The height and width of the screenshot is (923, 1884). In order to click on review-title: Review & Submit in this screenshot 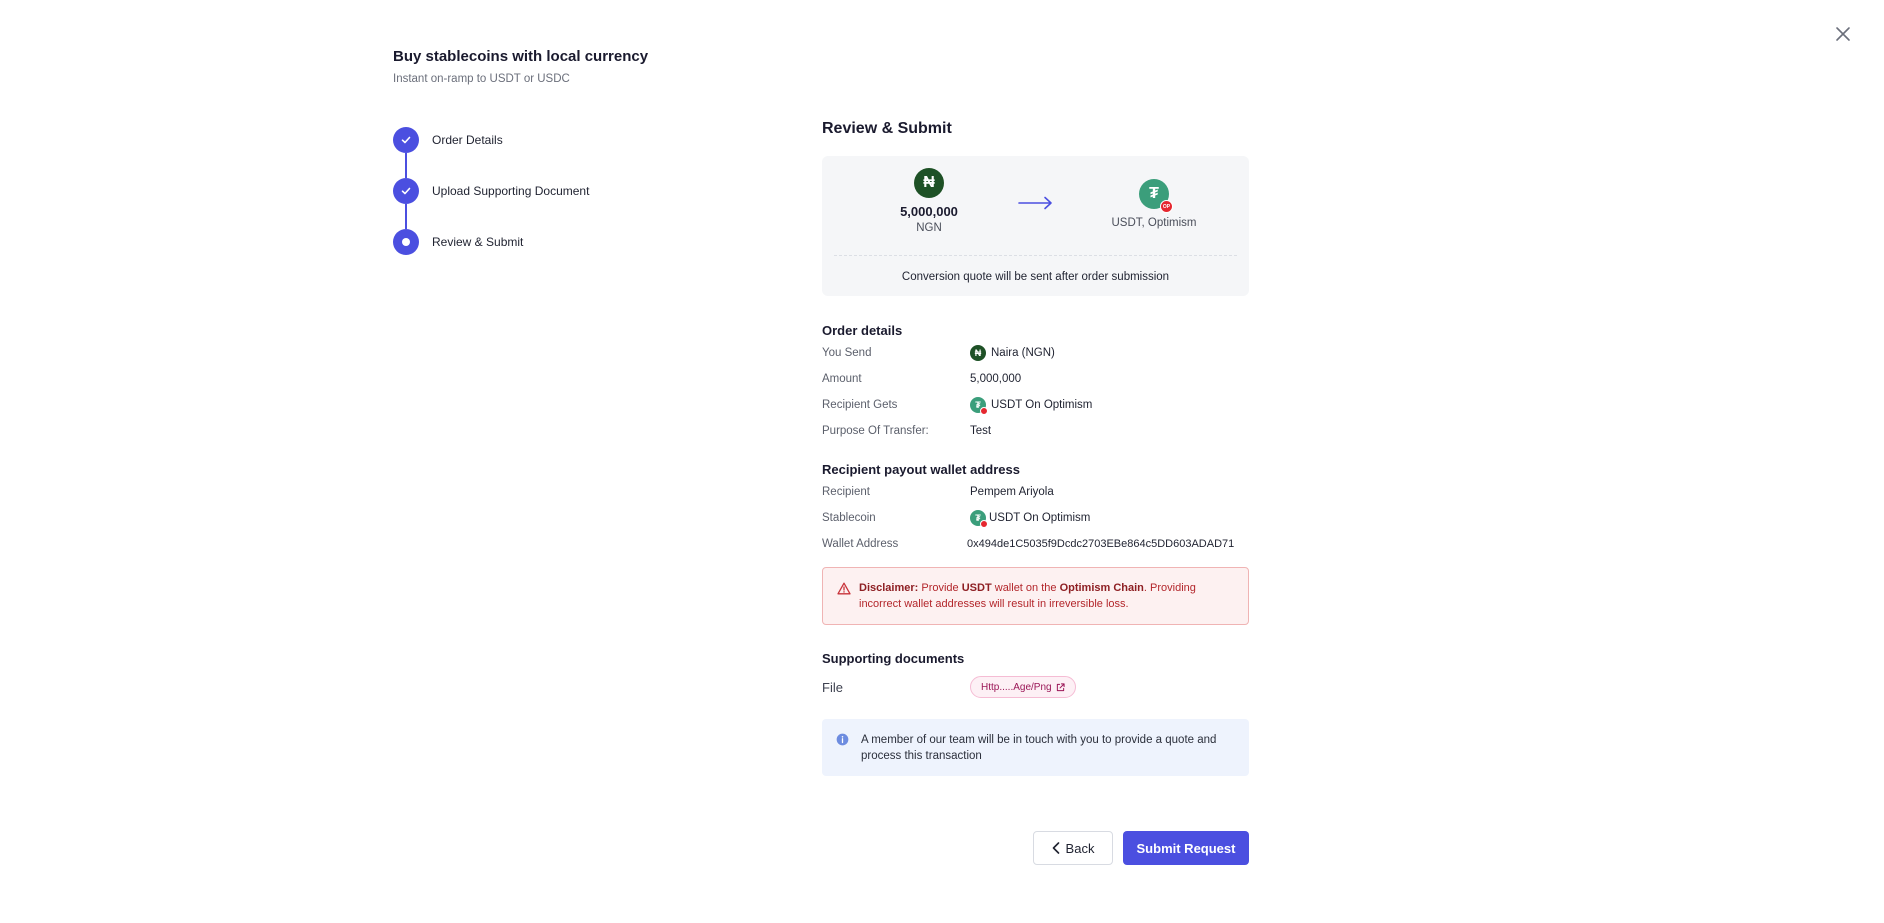, I will do `click(887, 128)`.